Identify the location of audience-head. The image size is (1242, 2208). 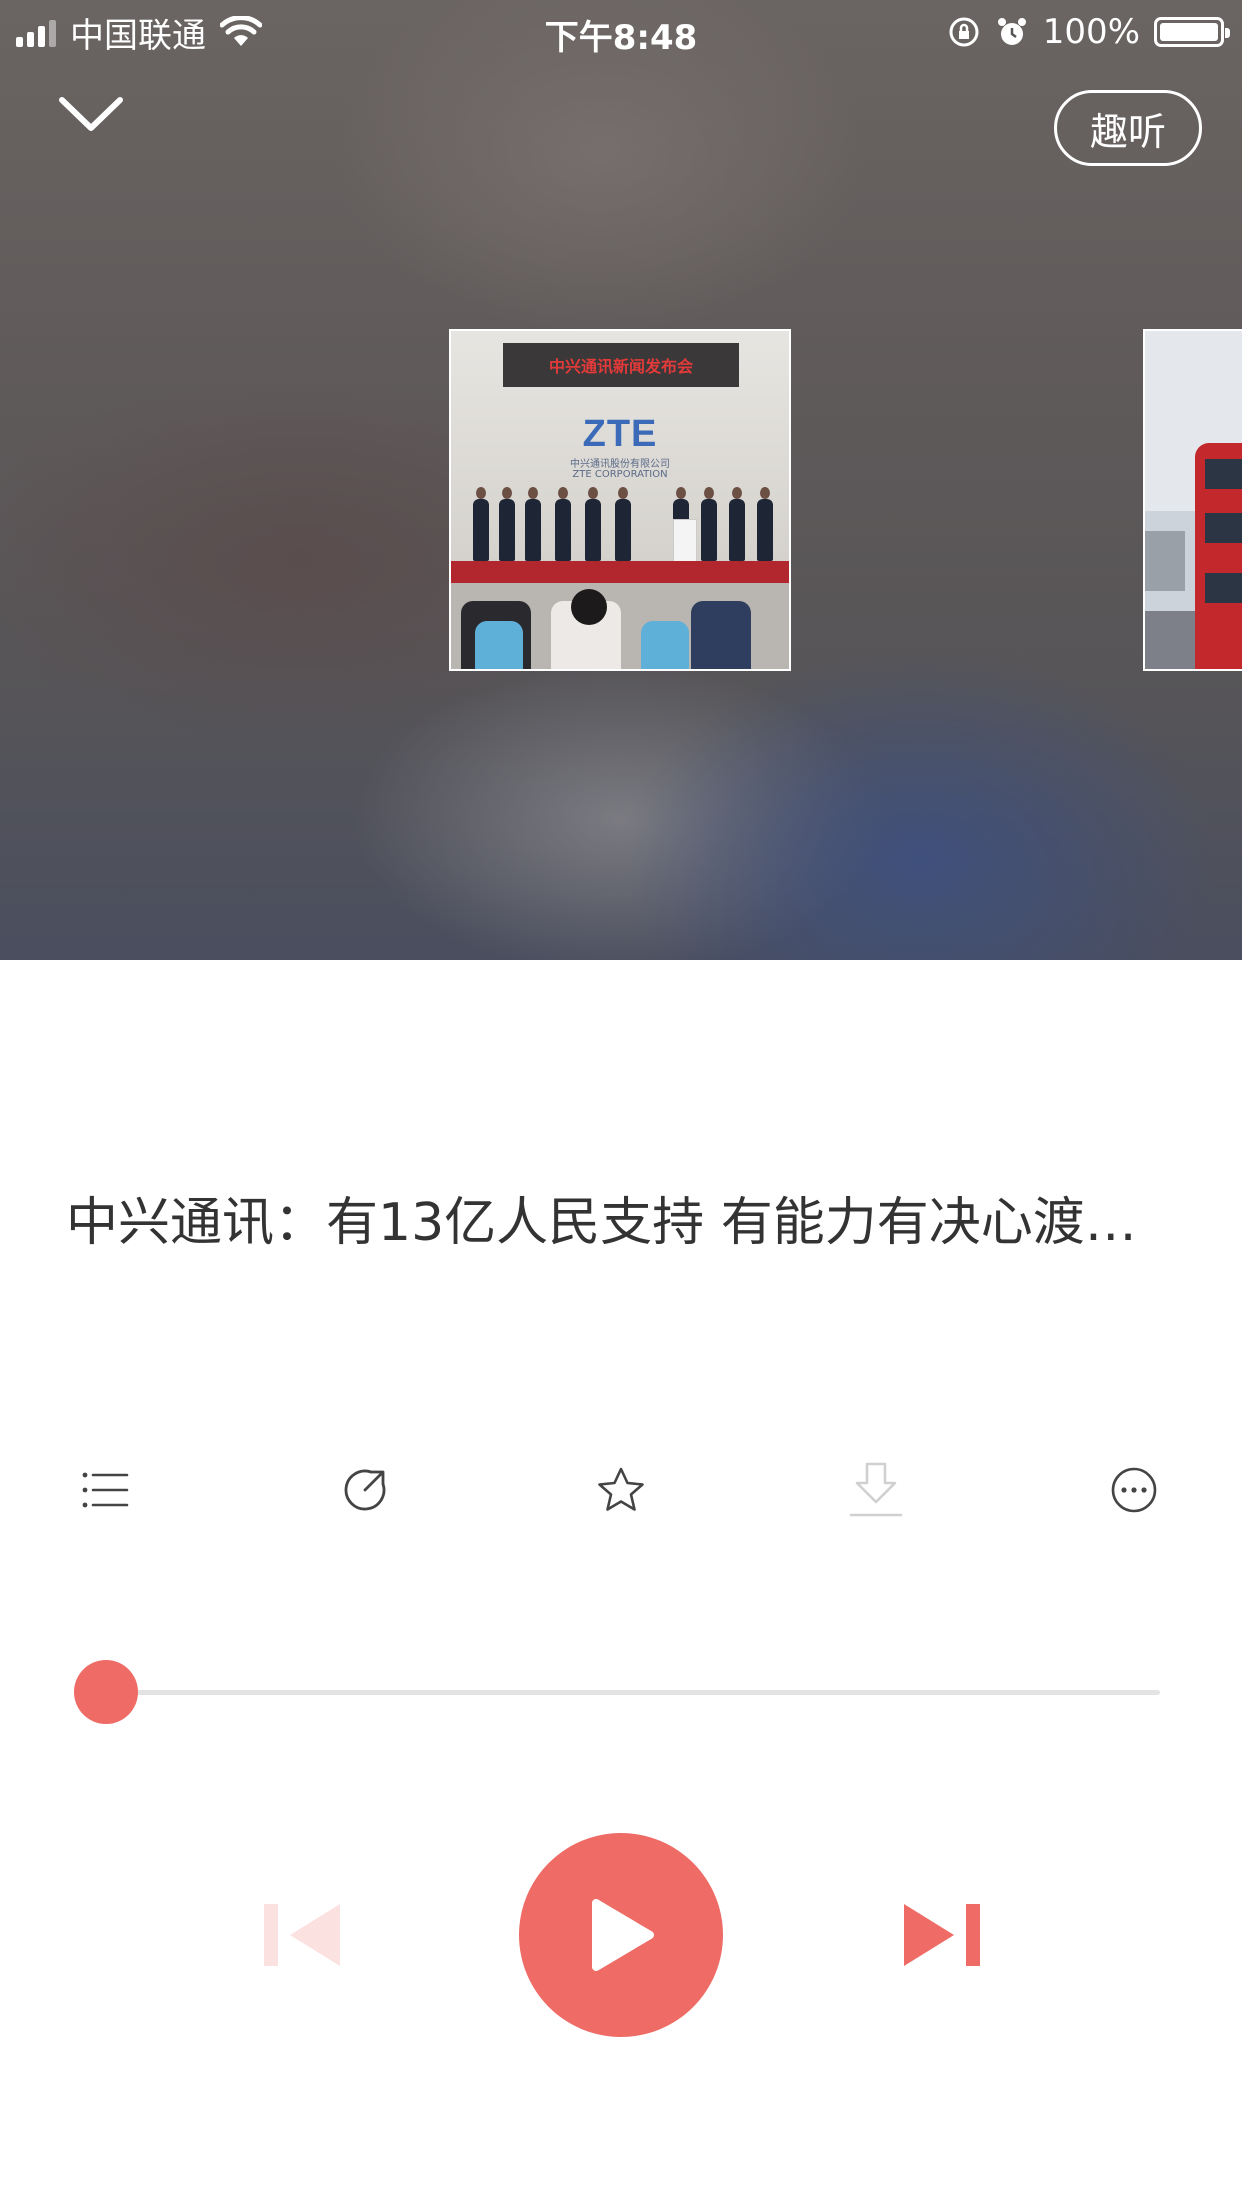
(589, 607).